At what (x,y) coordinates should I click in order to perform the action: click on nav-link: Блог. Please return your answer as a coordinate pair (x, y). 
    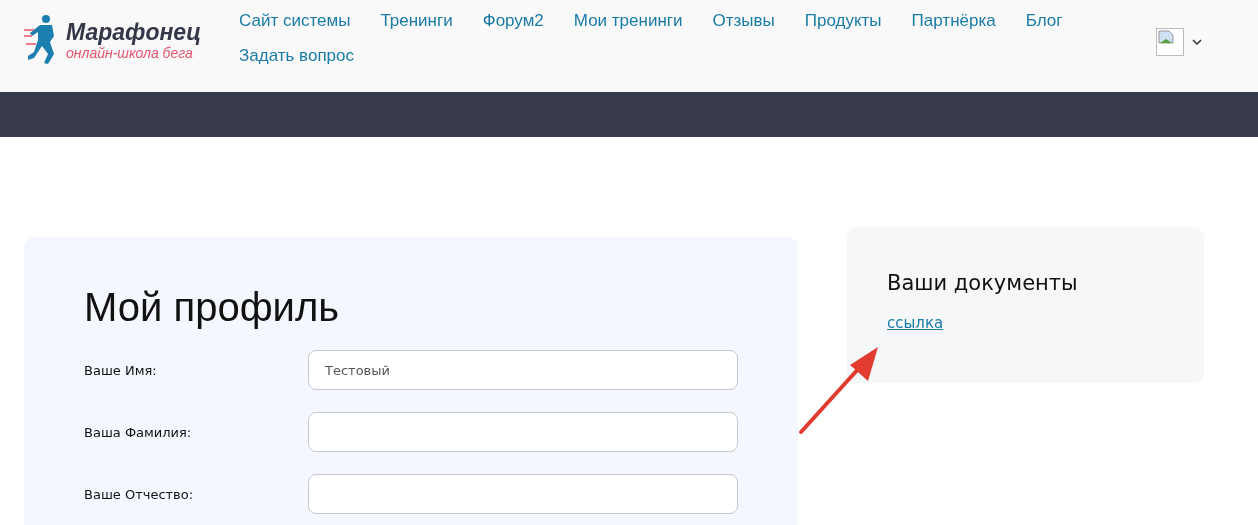
    Looking at the image, I should click on (1044, 21).